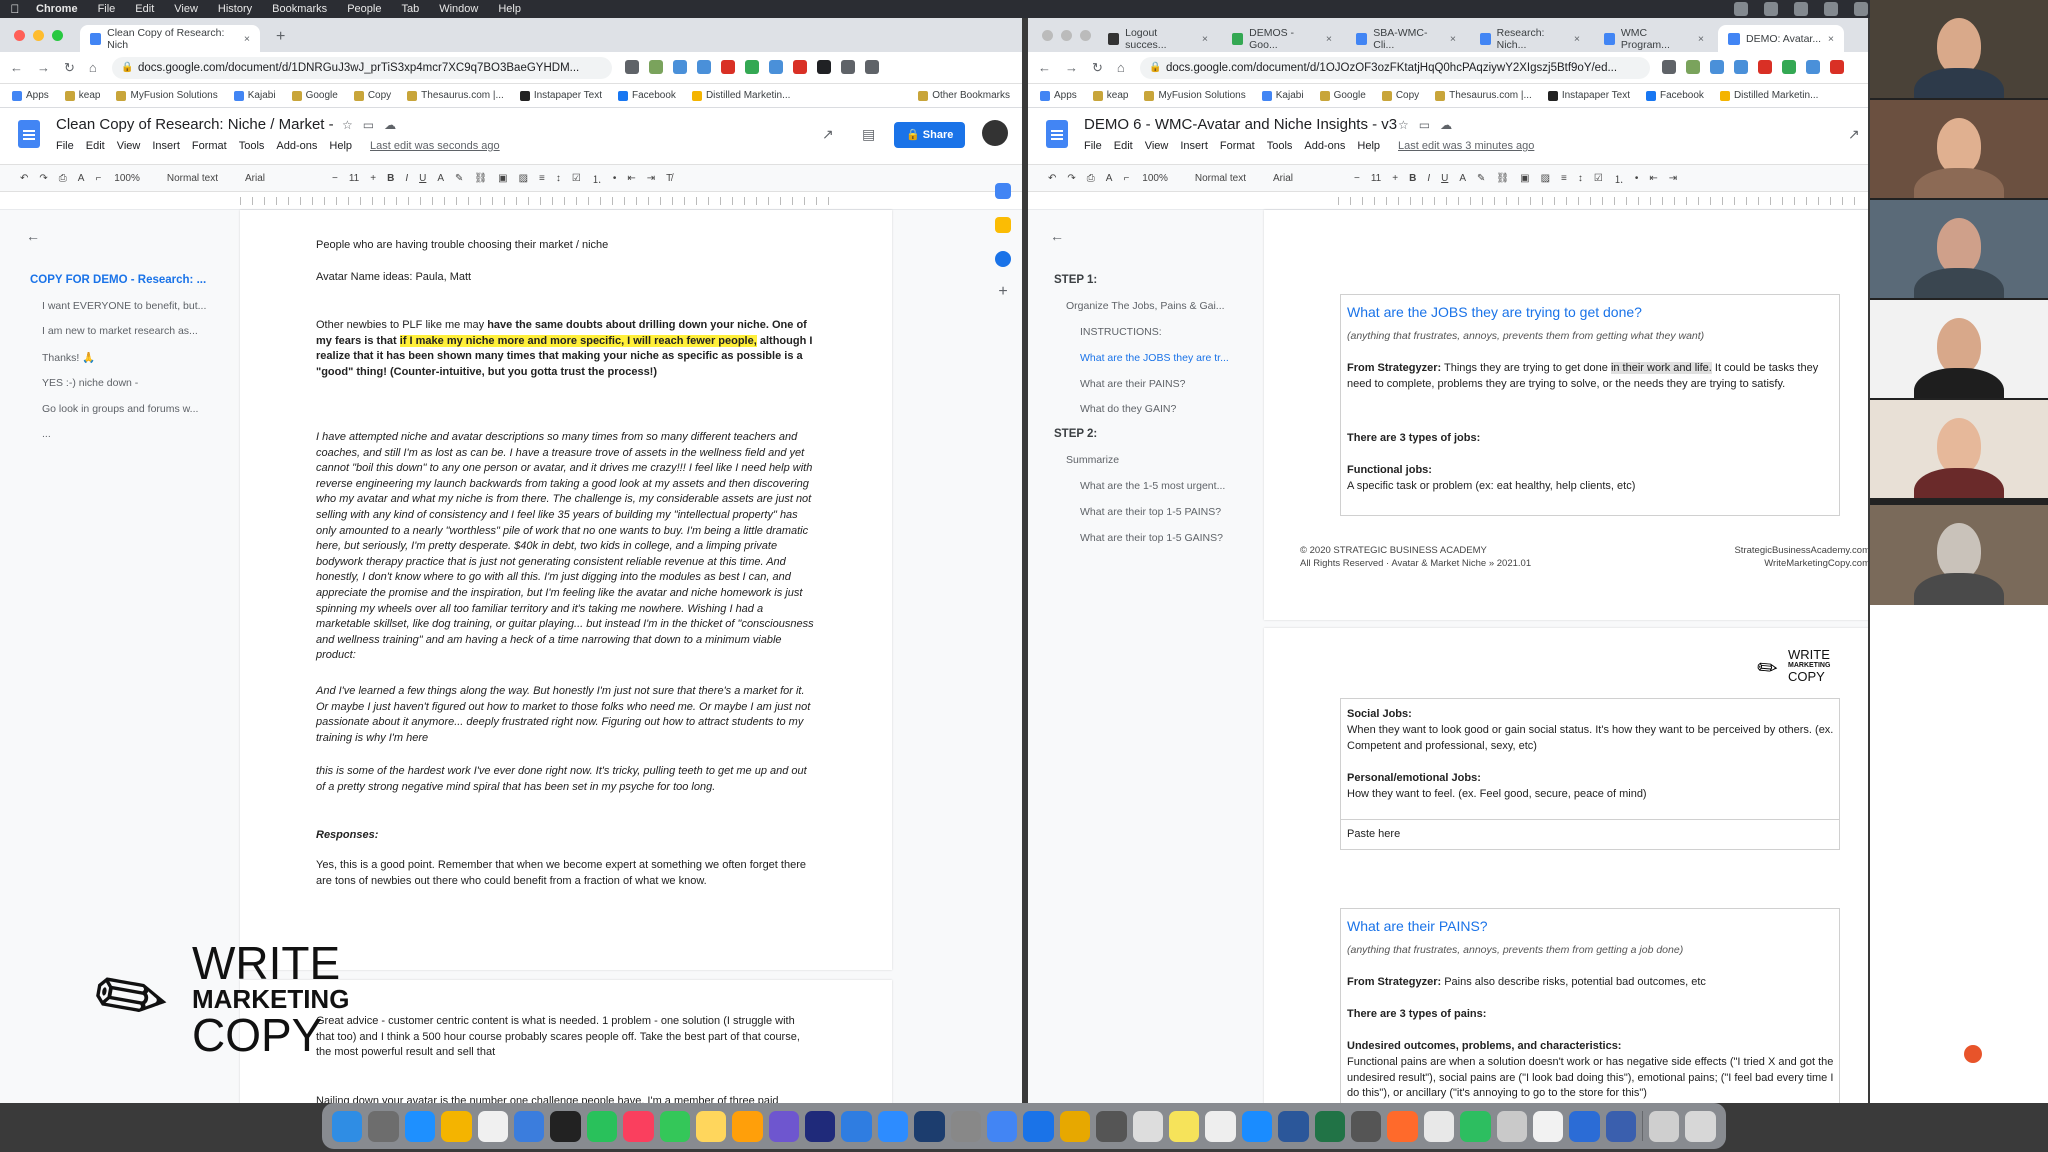 The image size is (2048, 1152). I want to click on docs-menu-addons: Add-ons, so click(296, 146).